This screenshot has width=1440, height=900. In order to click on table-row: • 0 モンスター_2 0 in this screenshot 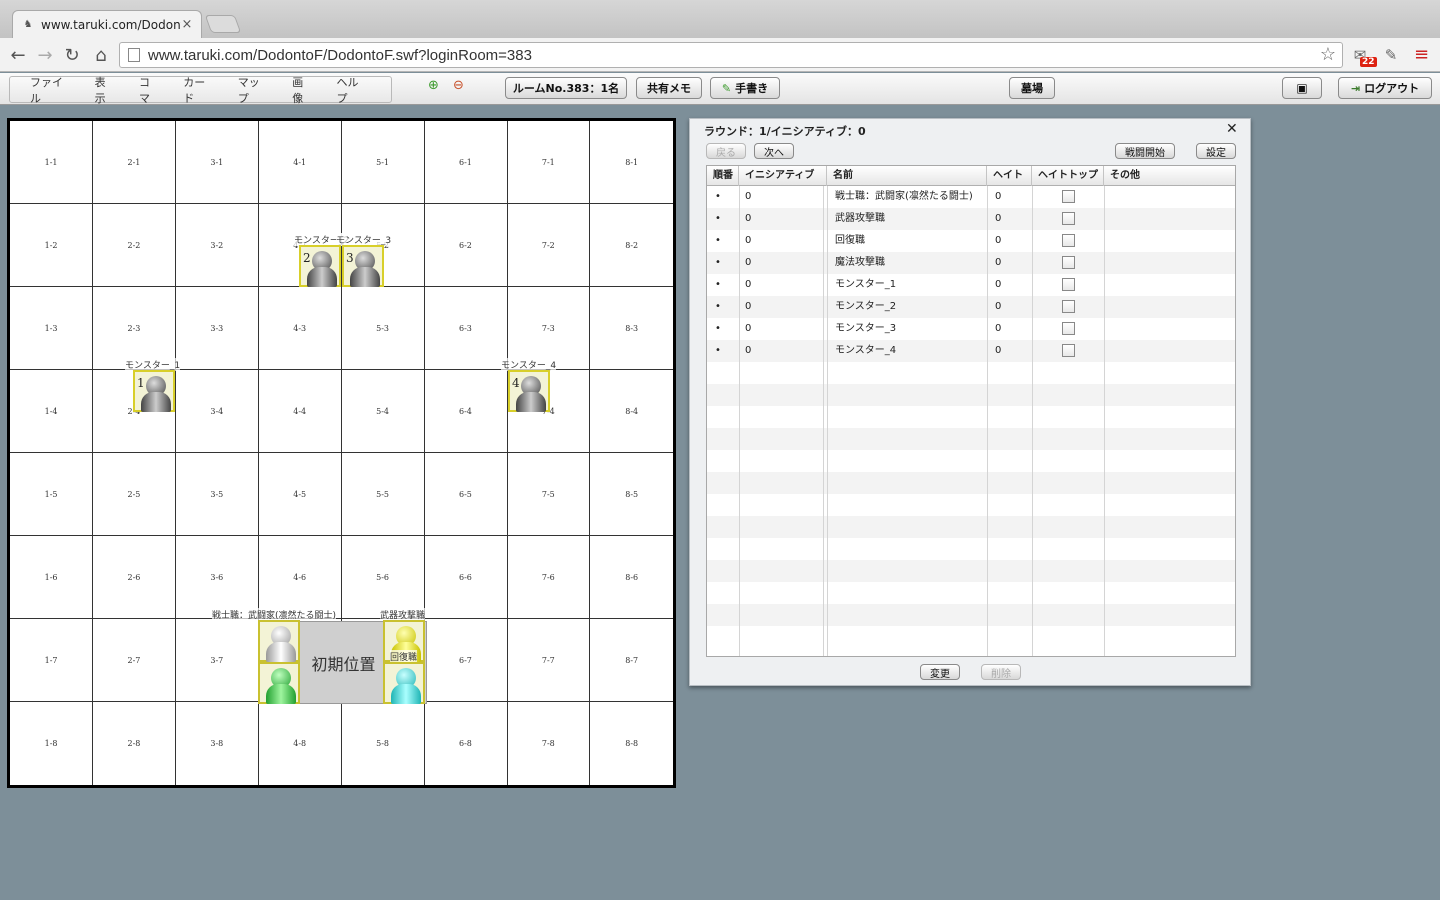, I will do `click(971, 307)`.